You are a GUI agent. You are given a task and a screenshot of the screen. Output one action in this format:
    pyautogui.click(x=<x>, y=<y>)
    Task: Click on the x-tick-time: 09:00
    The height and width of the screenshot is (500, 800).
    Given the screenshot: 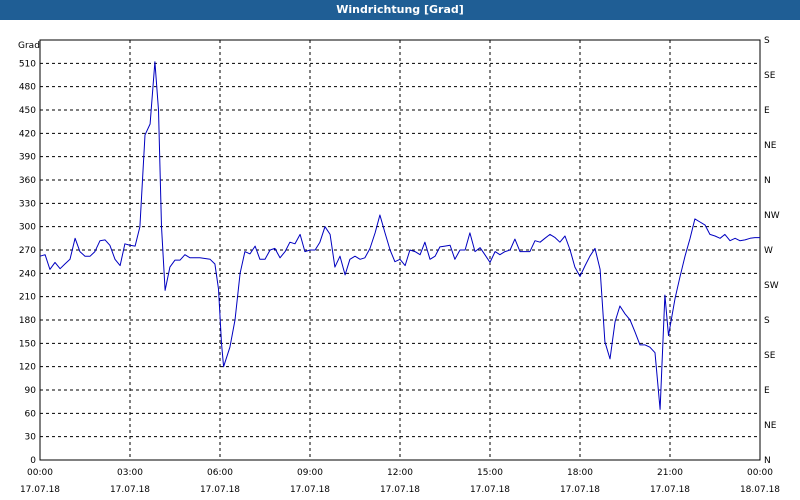 What is the action you would take?
    pyautogui.click(x=310, y=473)
    